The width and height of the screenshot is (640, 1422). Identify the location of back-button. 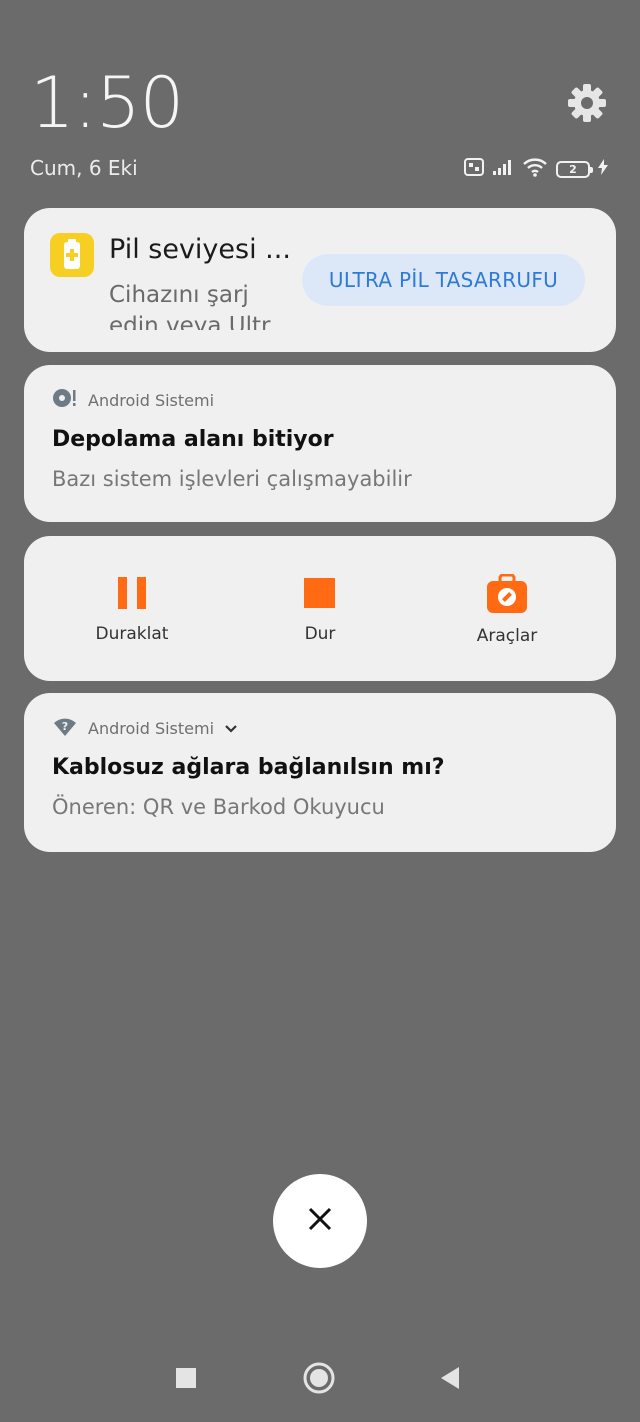
(450, 1380).